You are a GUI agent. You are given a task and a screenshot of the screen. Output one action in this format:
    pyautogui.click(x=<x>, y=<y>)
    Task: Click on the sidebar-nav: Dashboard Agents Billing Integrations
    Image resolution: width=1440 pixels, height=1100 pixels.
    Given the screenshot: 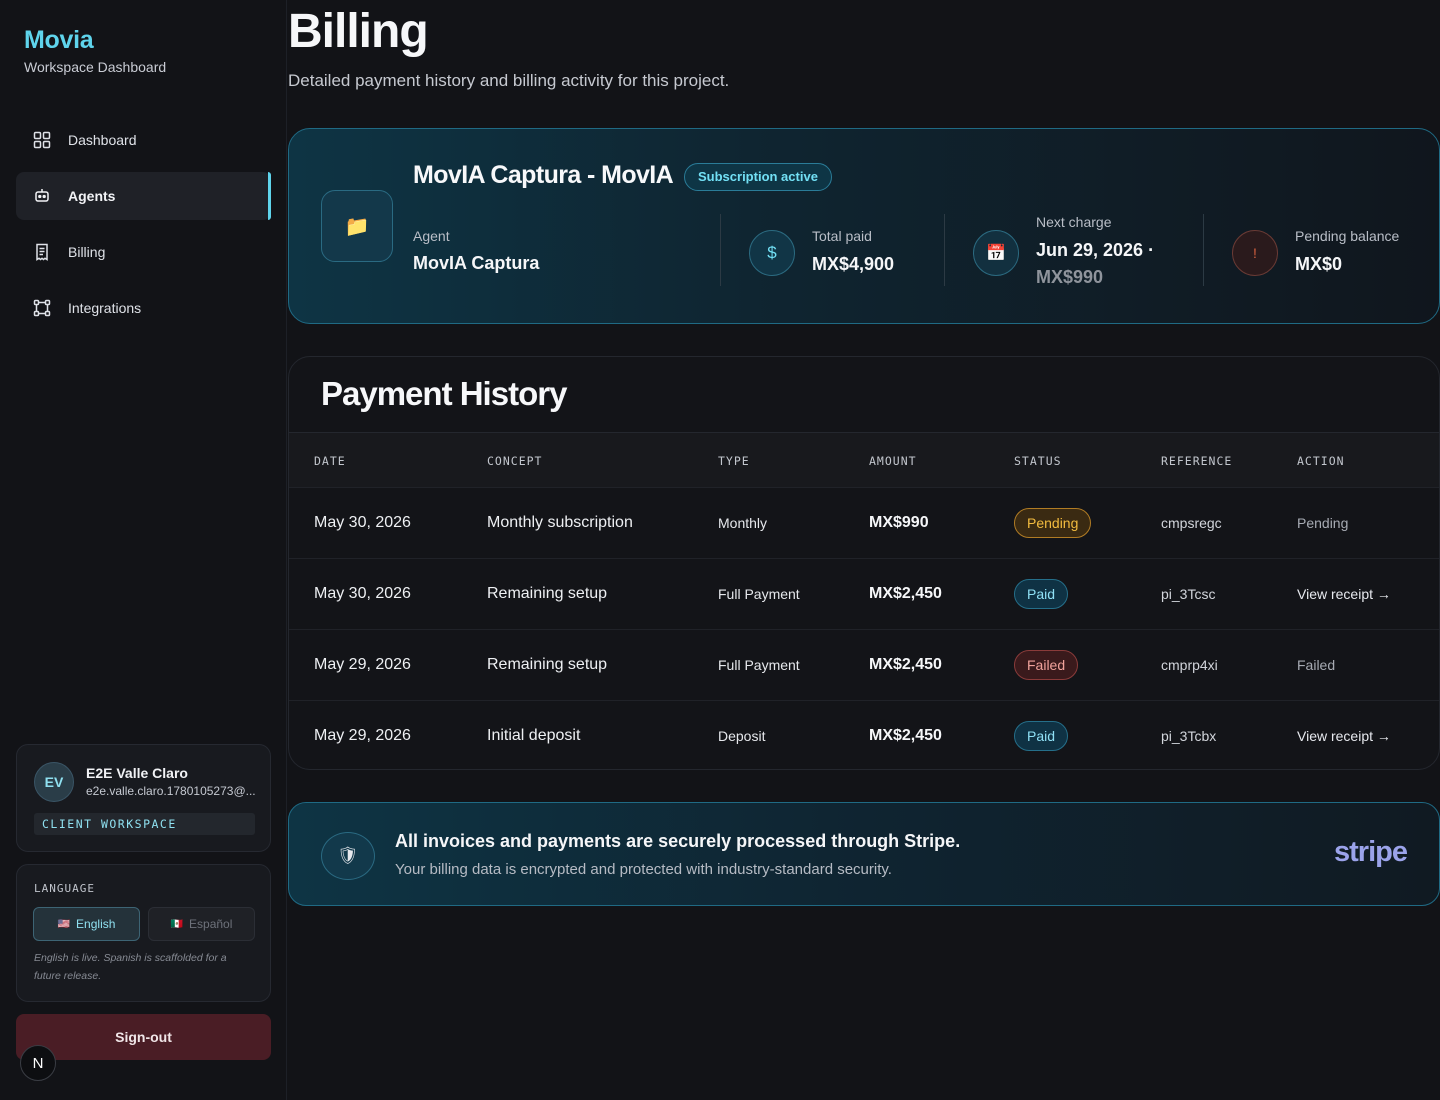 What is the action you would take?
    pyautogui.click(x=143, y=228)
    